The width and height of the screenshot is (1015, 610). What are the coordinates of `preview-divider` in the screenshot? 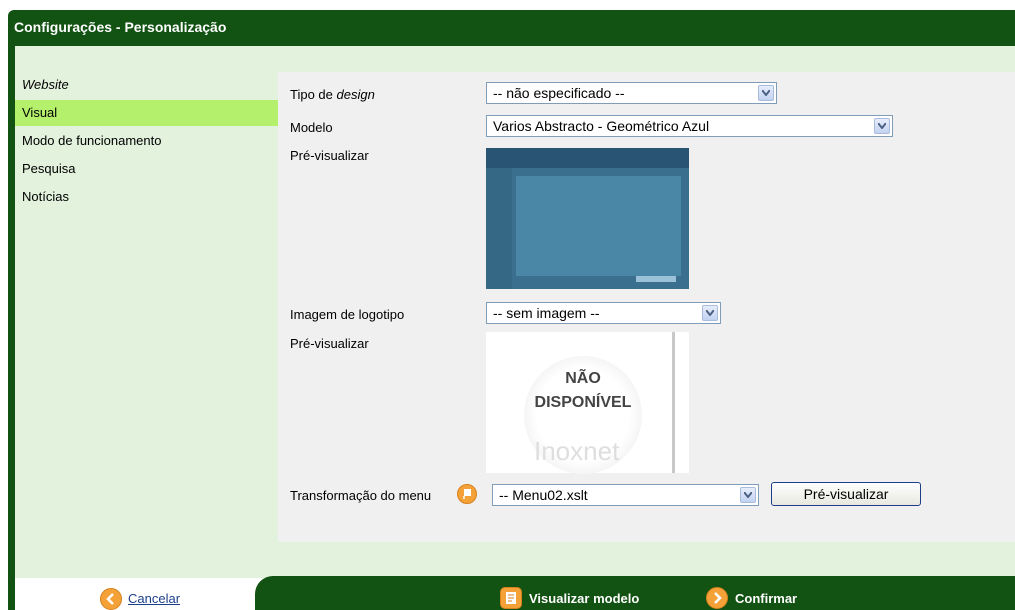 It's located at (673, 402).